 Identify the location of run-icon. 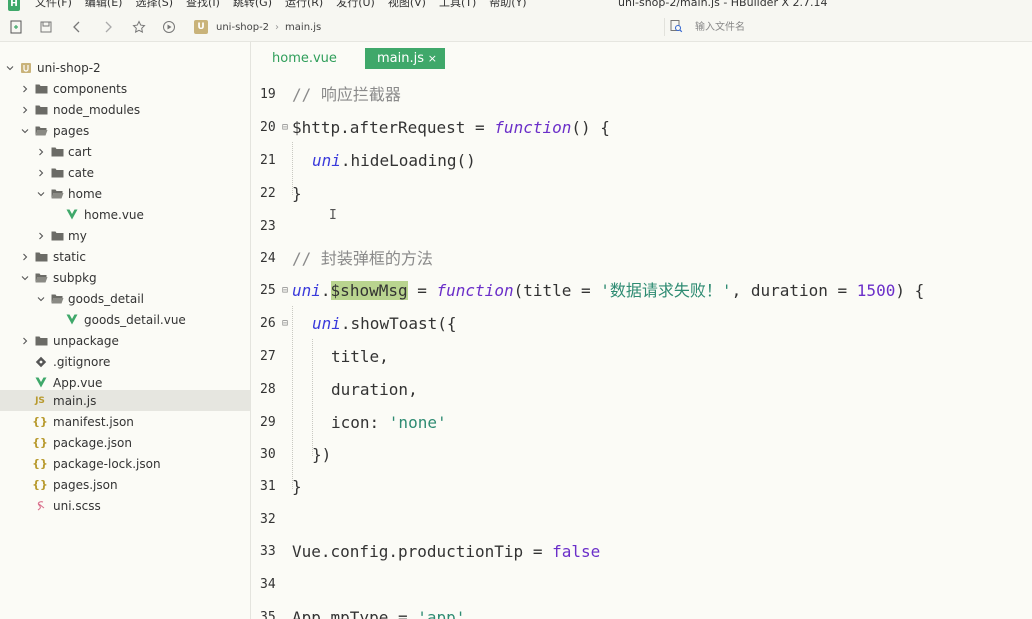
(169, 27).